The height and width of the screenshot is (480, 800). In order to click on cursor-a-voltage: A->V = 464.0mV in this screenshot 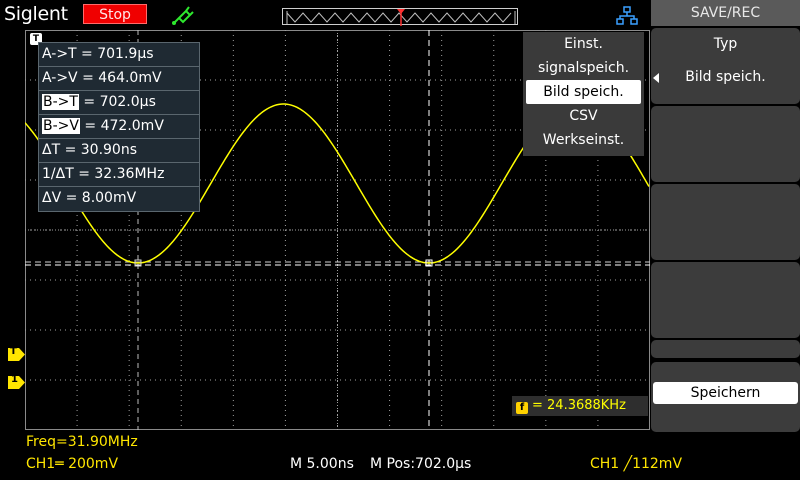, I will do `click(119, 79)`.